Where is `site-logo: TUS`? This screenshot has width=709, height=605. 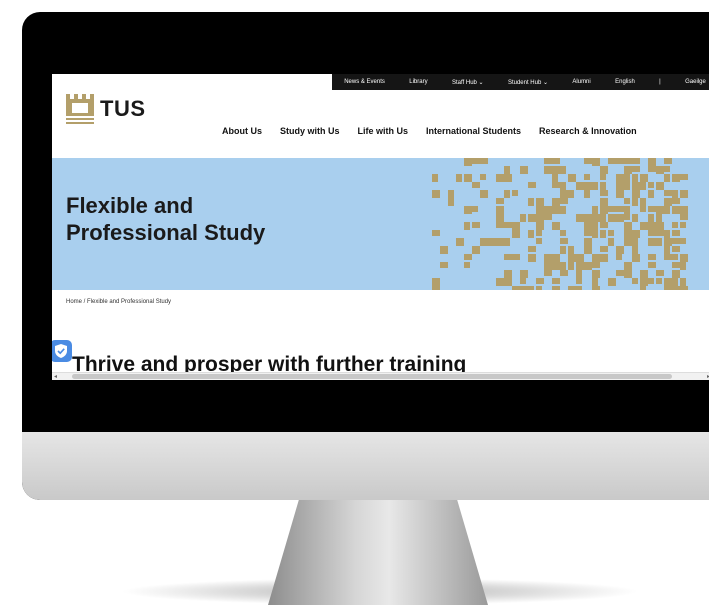 site-logo: TUS is located at coordinates (106, 109).